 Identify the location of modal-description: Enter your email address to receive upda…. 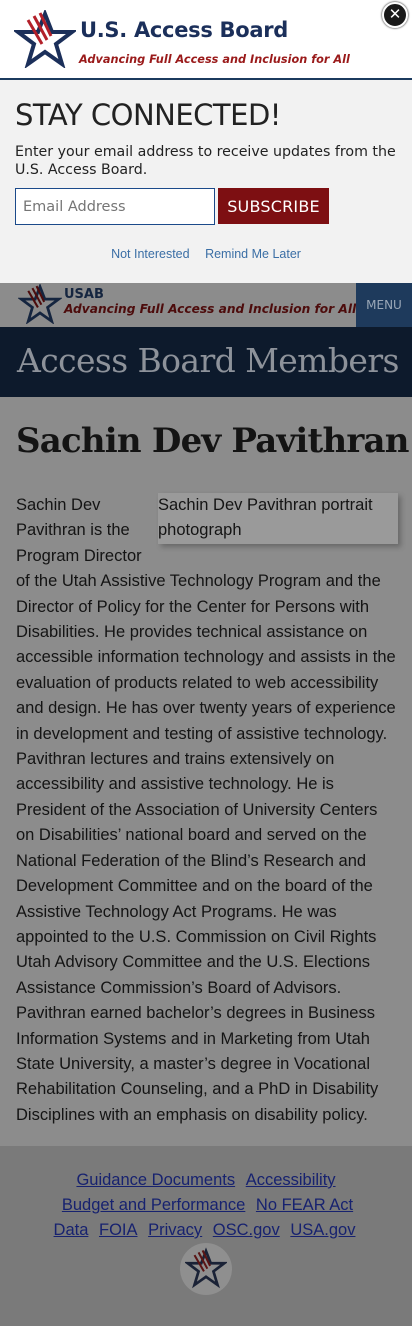
(205, 161).